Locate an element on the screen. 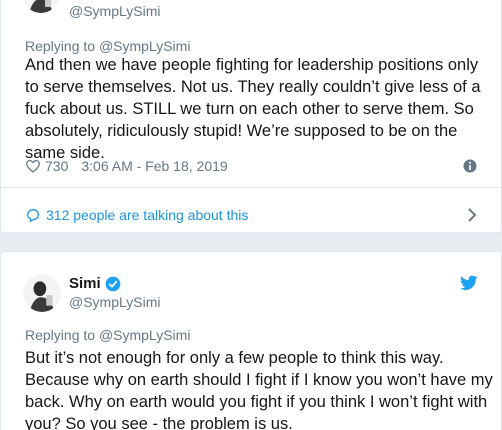  display-name: Simi is located at coordinates (95, 283).